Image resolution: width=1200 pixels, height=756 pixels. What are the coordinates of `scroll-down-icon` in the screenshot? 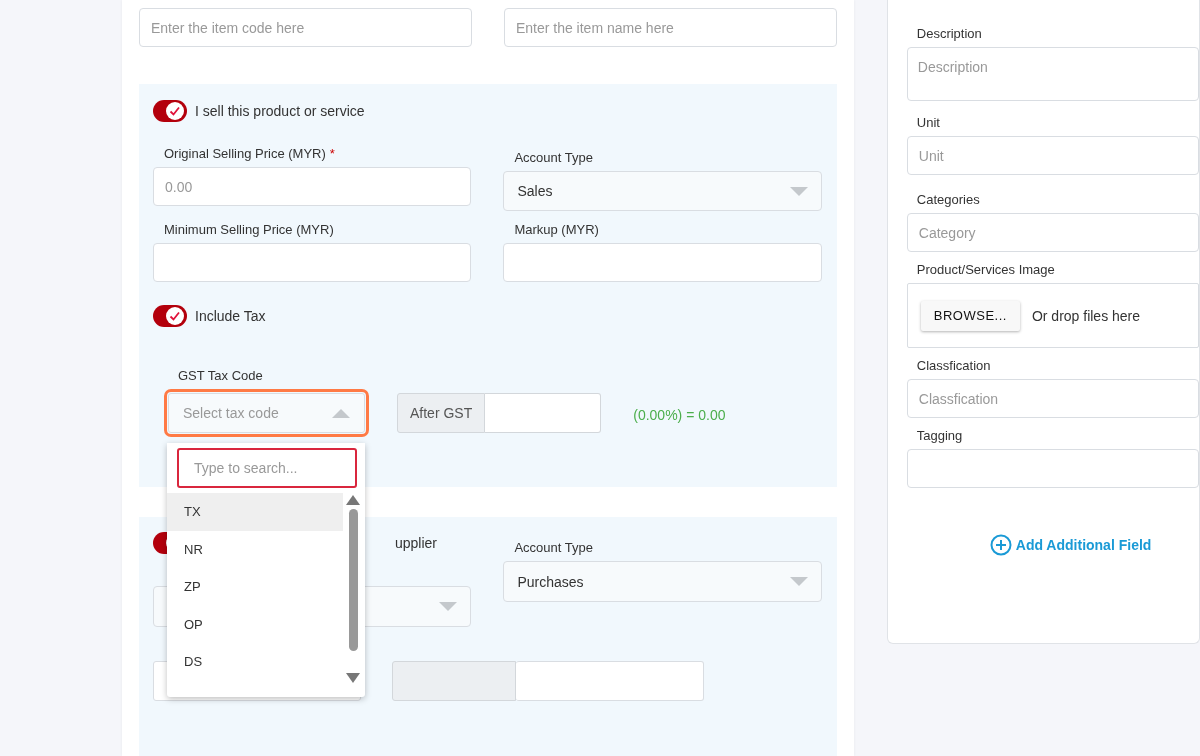 It's located at (353, 678).